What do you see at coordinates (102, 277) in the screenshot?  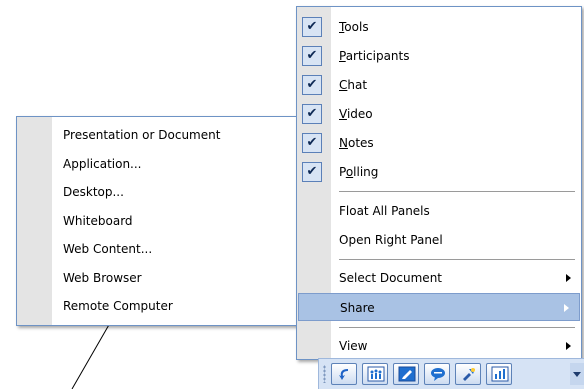 I see `menu-item-label: Web Browser` at bounding box center [102, 277].